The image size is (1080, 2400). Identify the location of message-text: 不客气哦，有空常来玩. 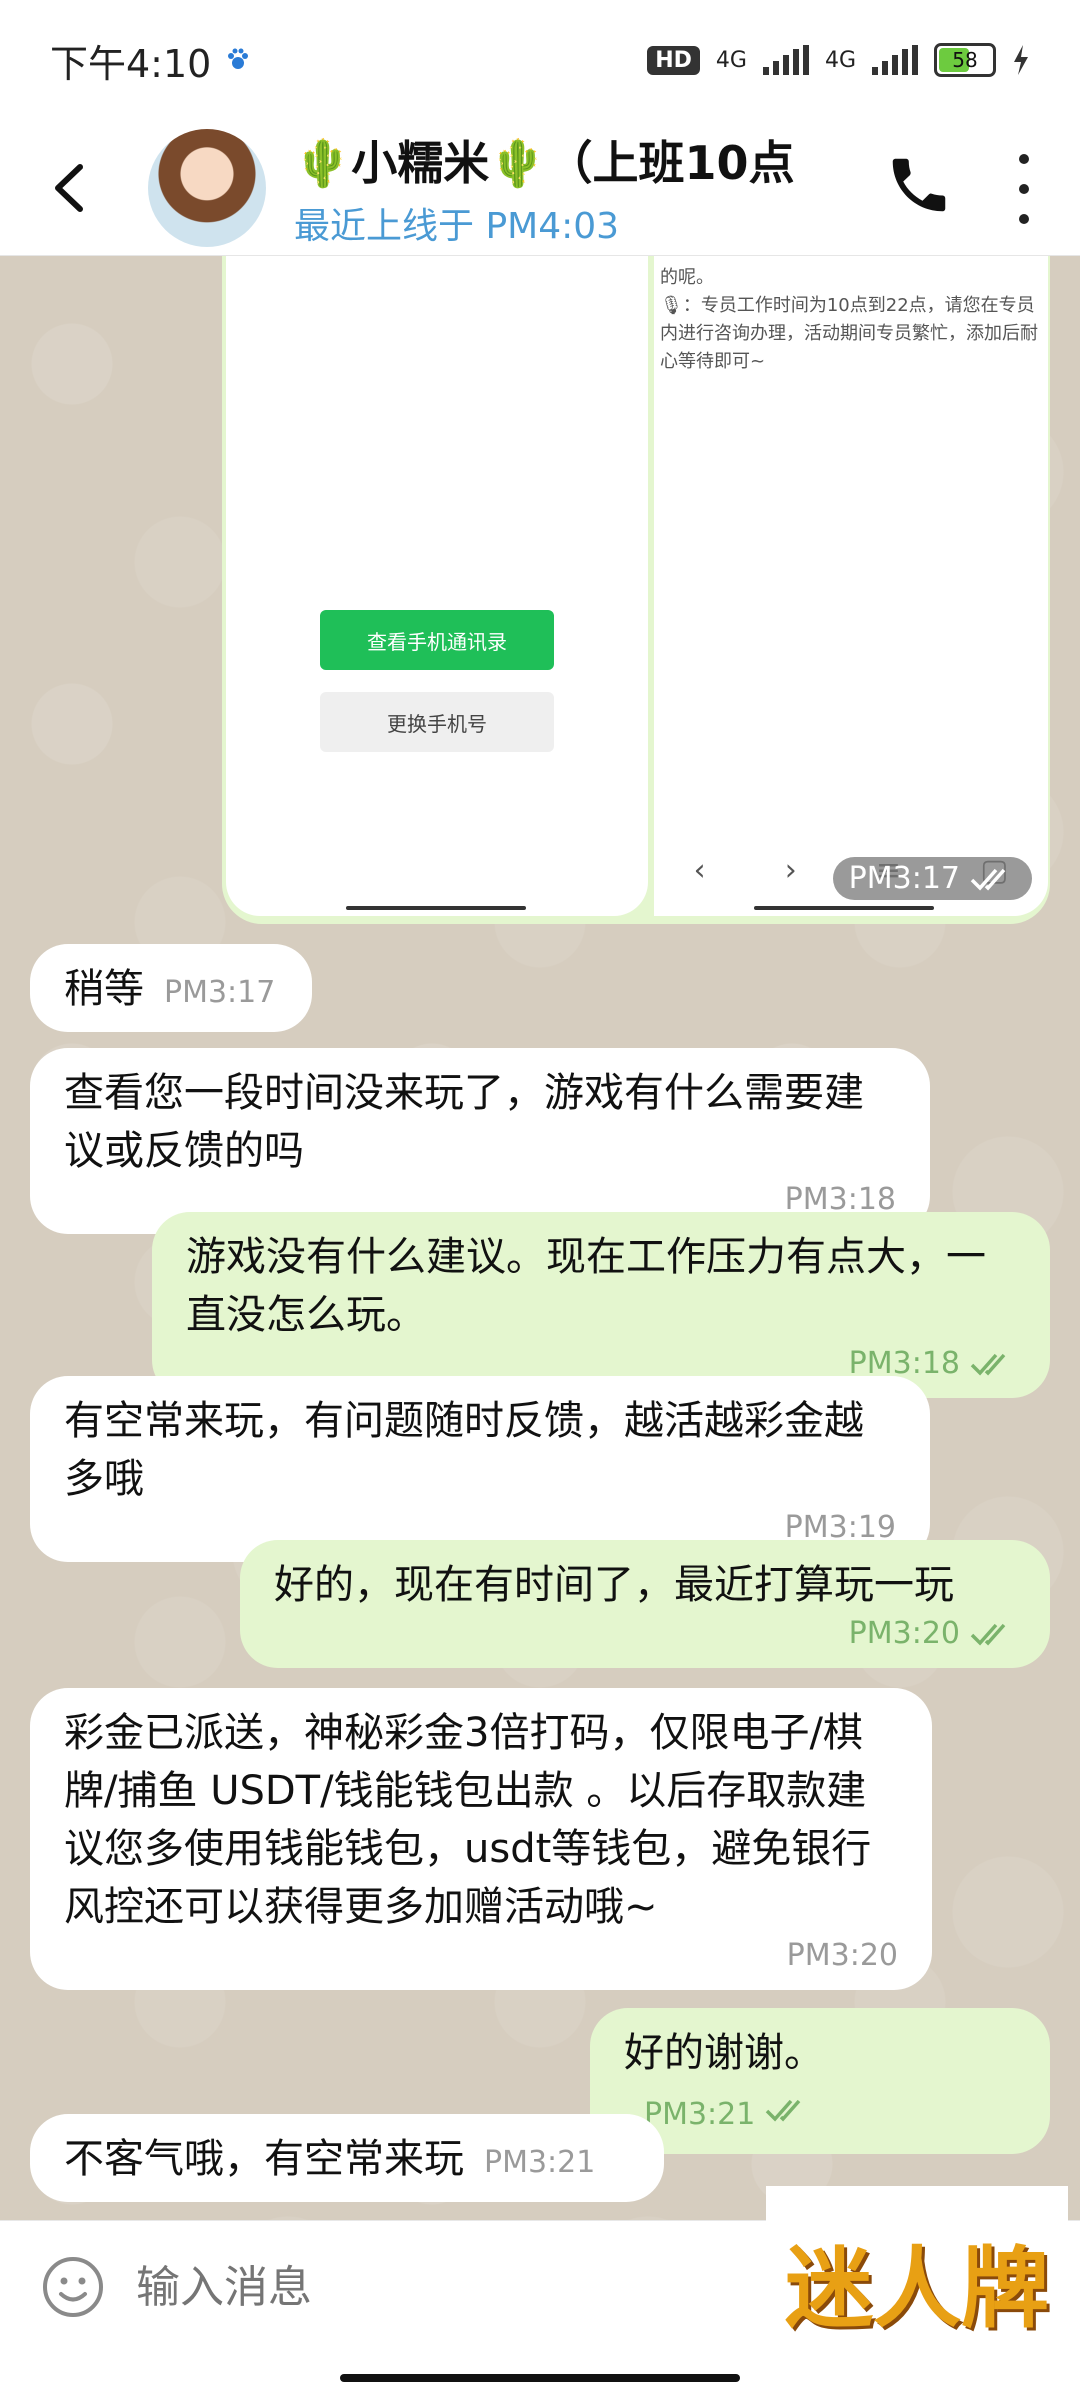
(264, 2159).